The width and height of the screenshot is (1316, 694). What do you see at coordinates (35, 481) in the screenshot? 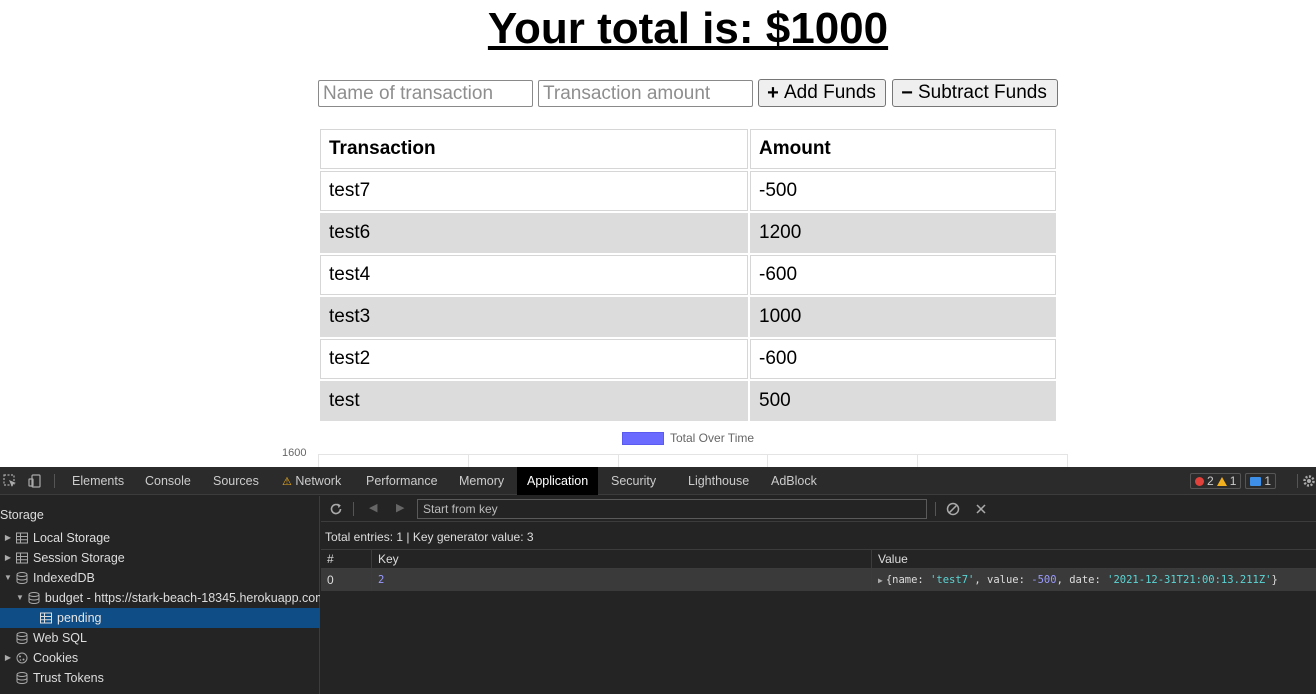
I see `device-toolbar-icon` at bounding box center [35, 481].